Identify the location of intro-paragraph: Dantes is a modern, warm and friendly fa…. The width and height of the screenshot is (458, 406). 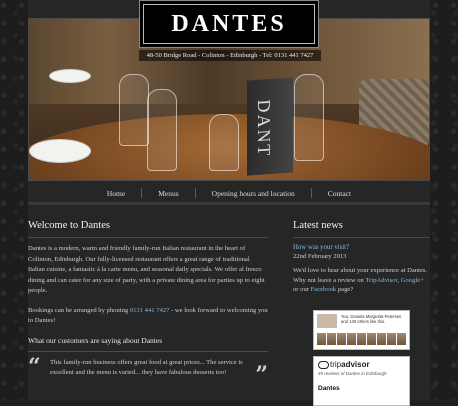
(146, 269).